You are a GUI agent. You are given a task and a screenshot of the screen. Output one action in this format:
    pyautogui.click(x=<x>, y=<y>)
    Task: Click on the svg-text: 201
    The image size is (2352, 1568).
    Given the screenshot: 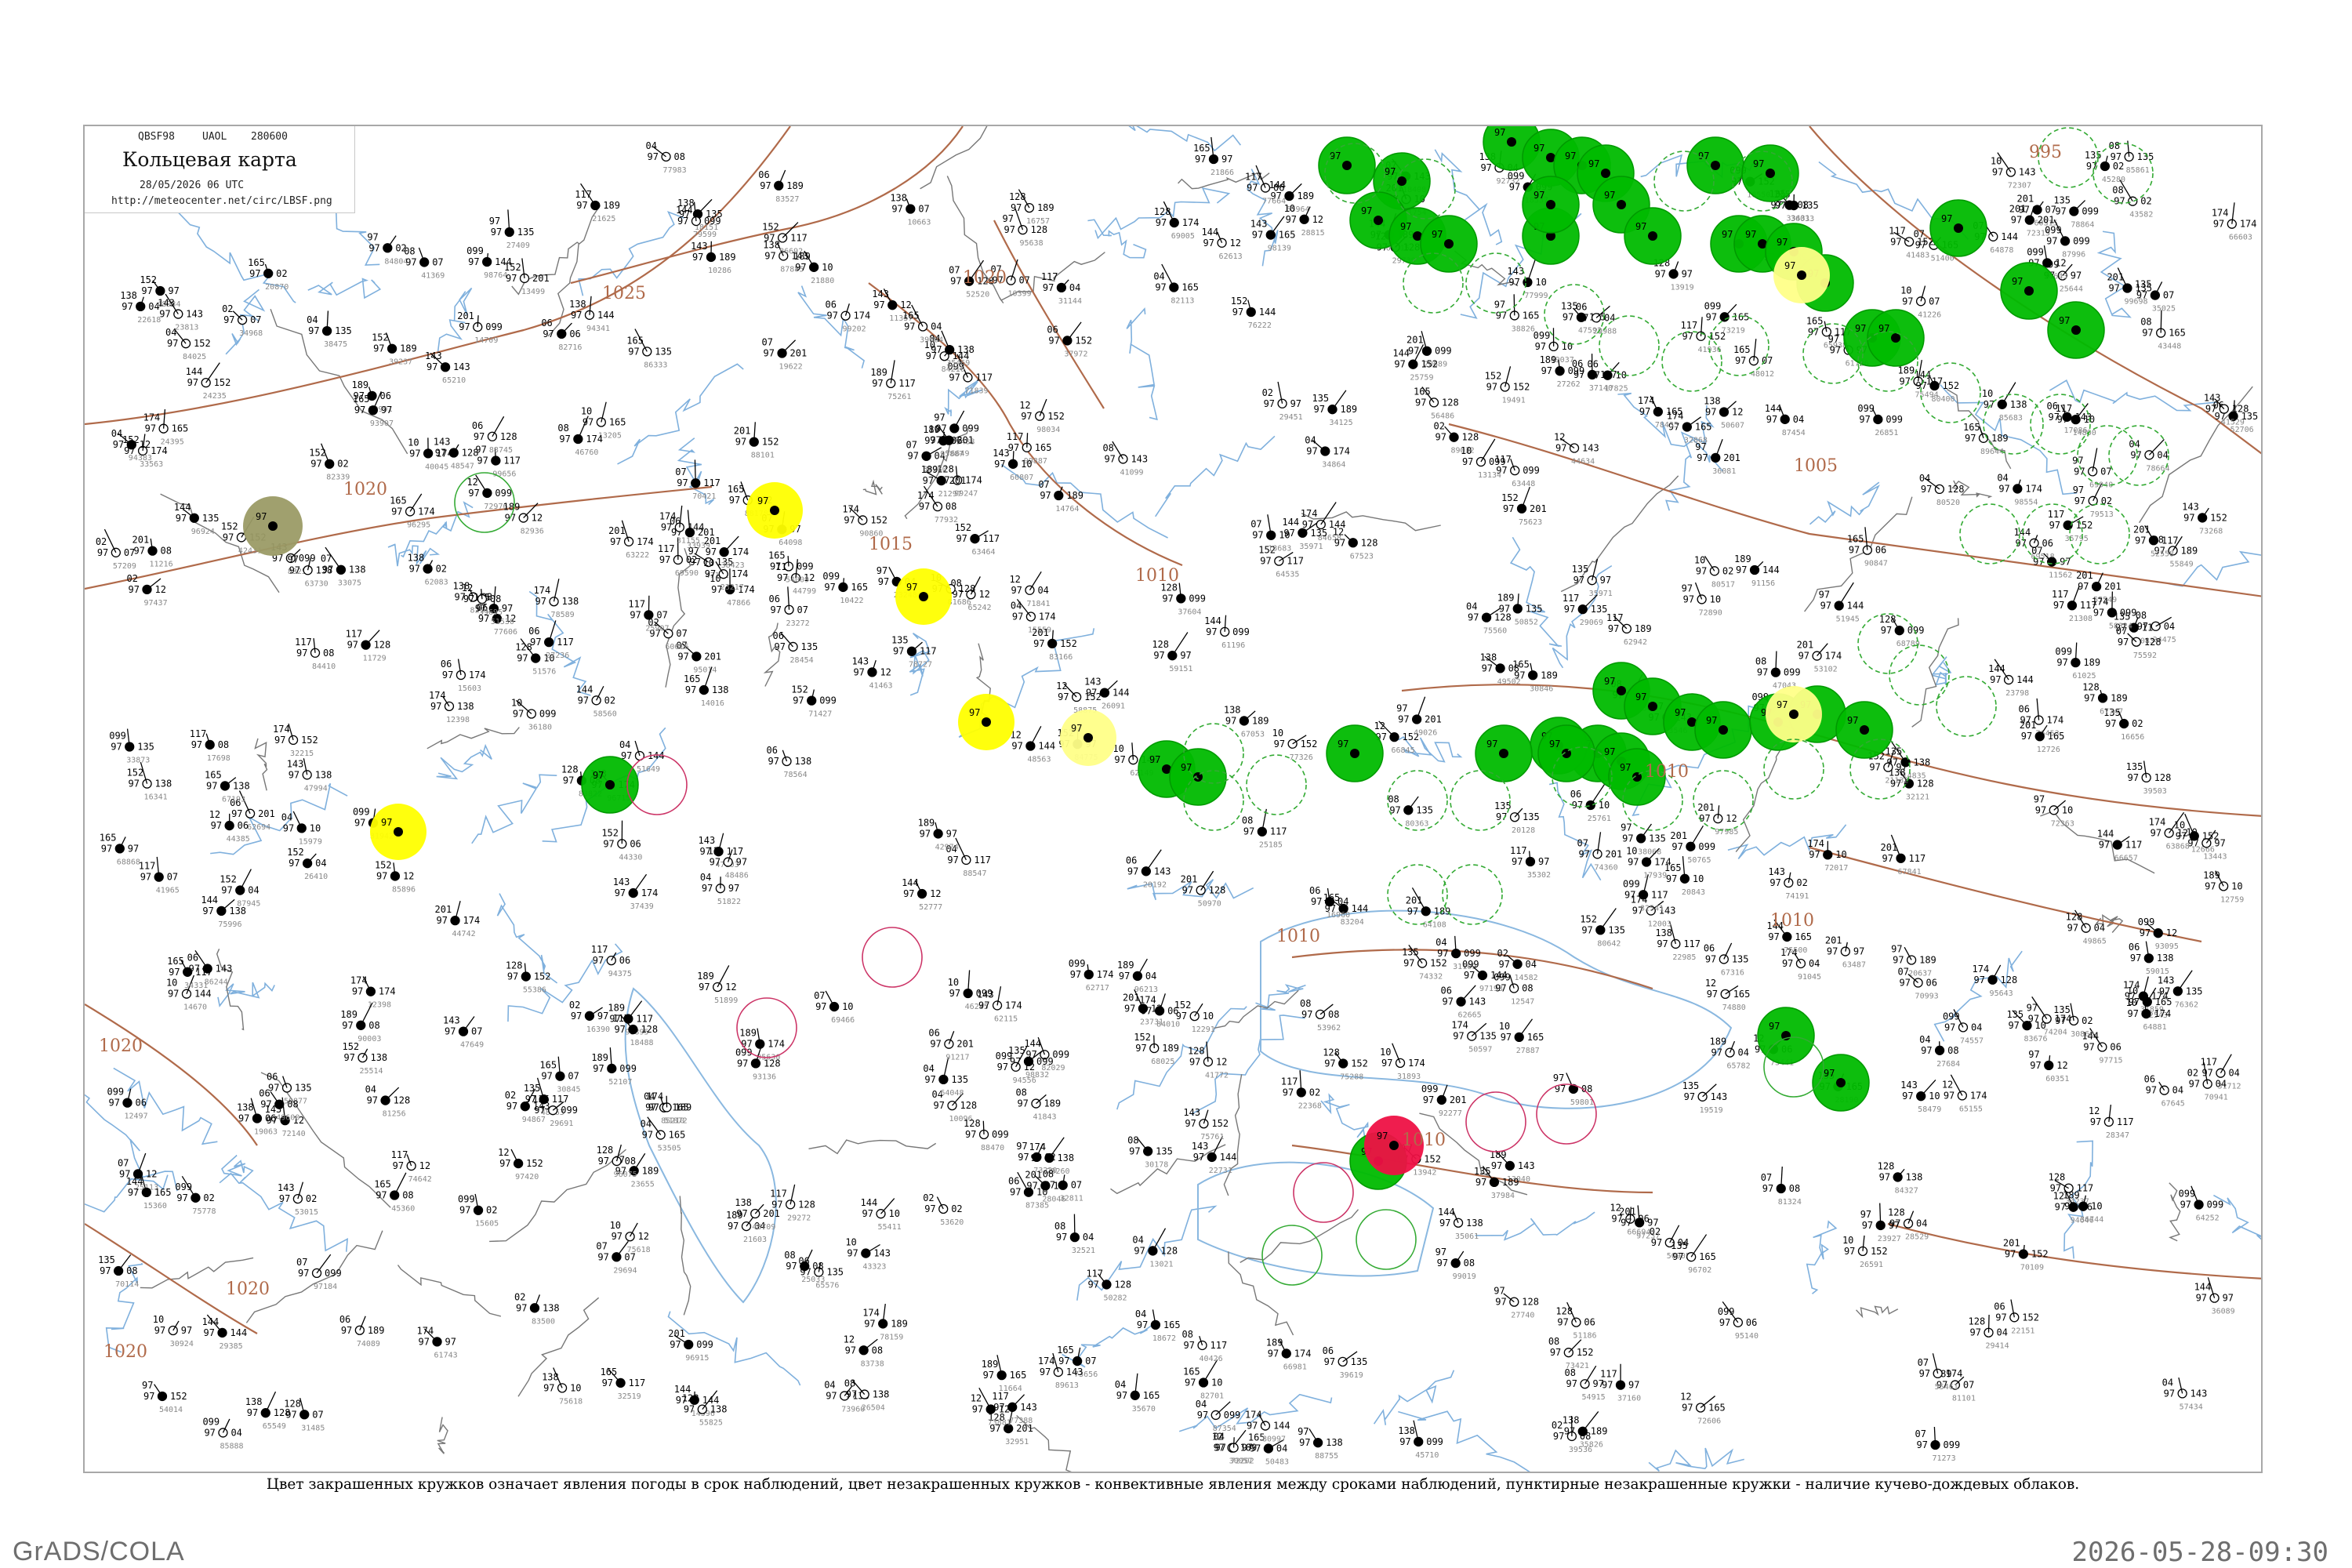 What is the action you would take?
    pyautogui.click(x=1538, y=509)
    